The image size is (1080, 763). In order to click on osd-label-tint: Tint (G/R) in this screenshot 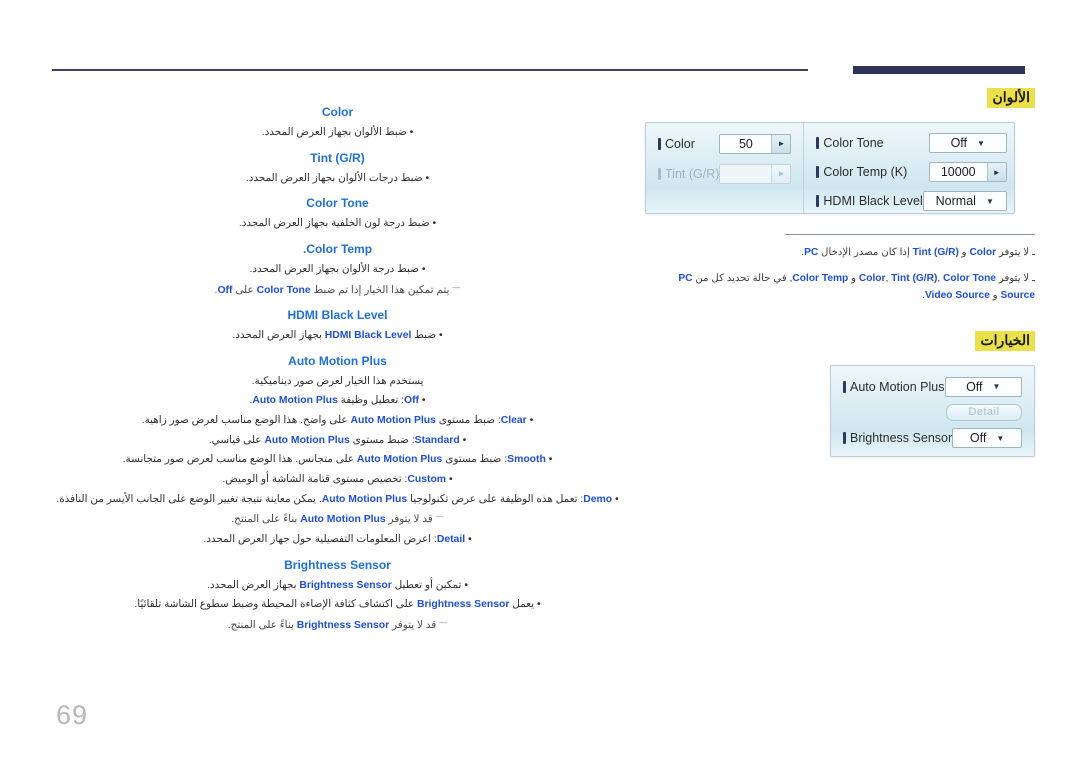, I will do `click(688, 174)`.